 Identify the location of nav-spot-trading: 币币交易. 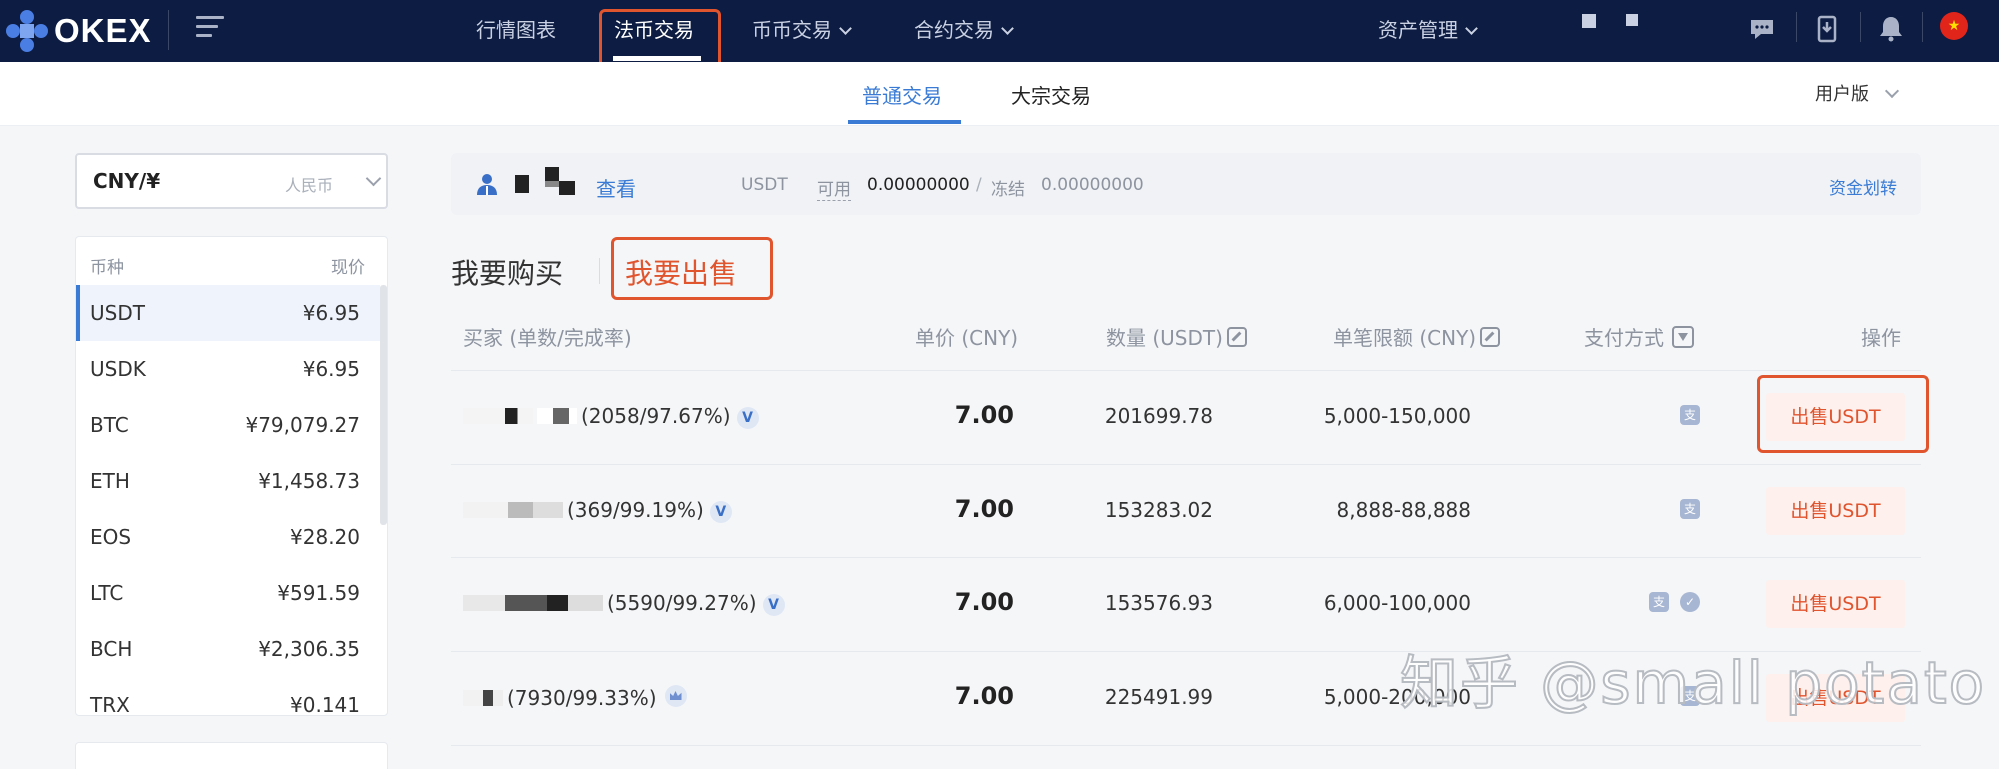
(802, 30).